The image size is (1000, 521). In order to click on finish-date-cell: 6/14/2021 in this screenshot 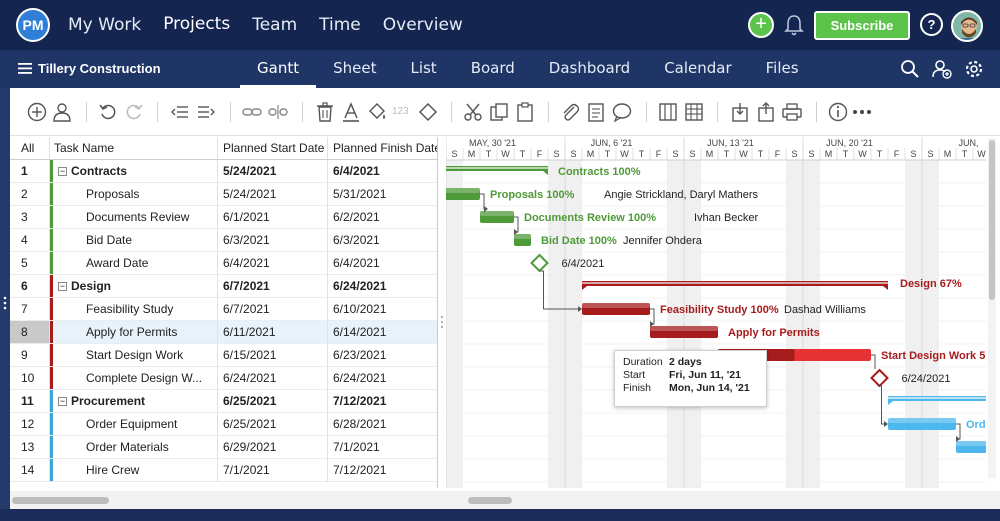, I will do `click(382, 332)`.